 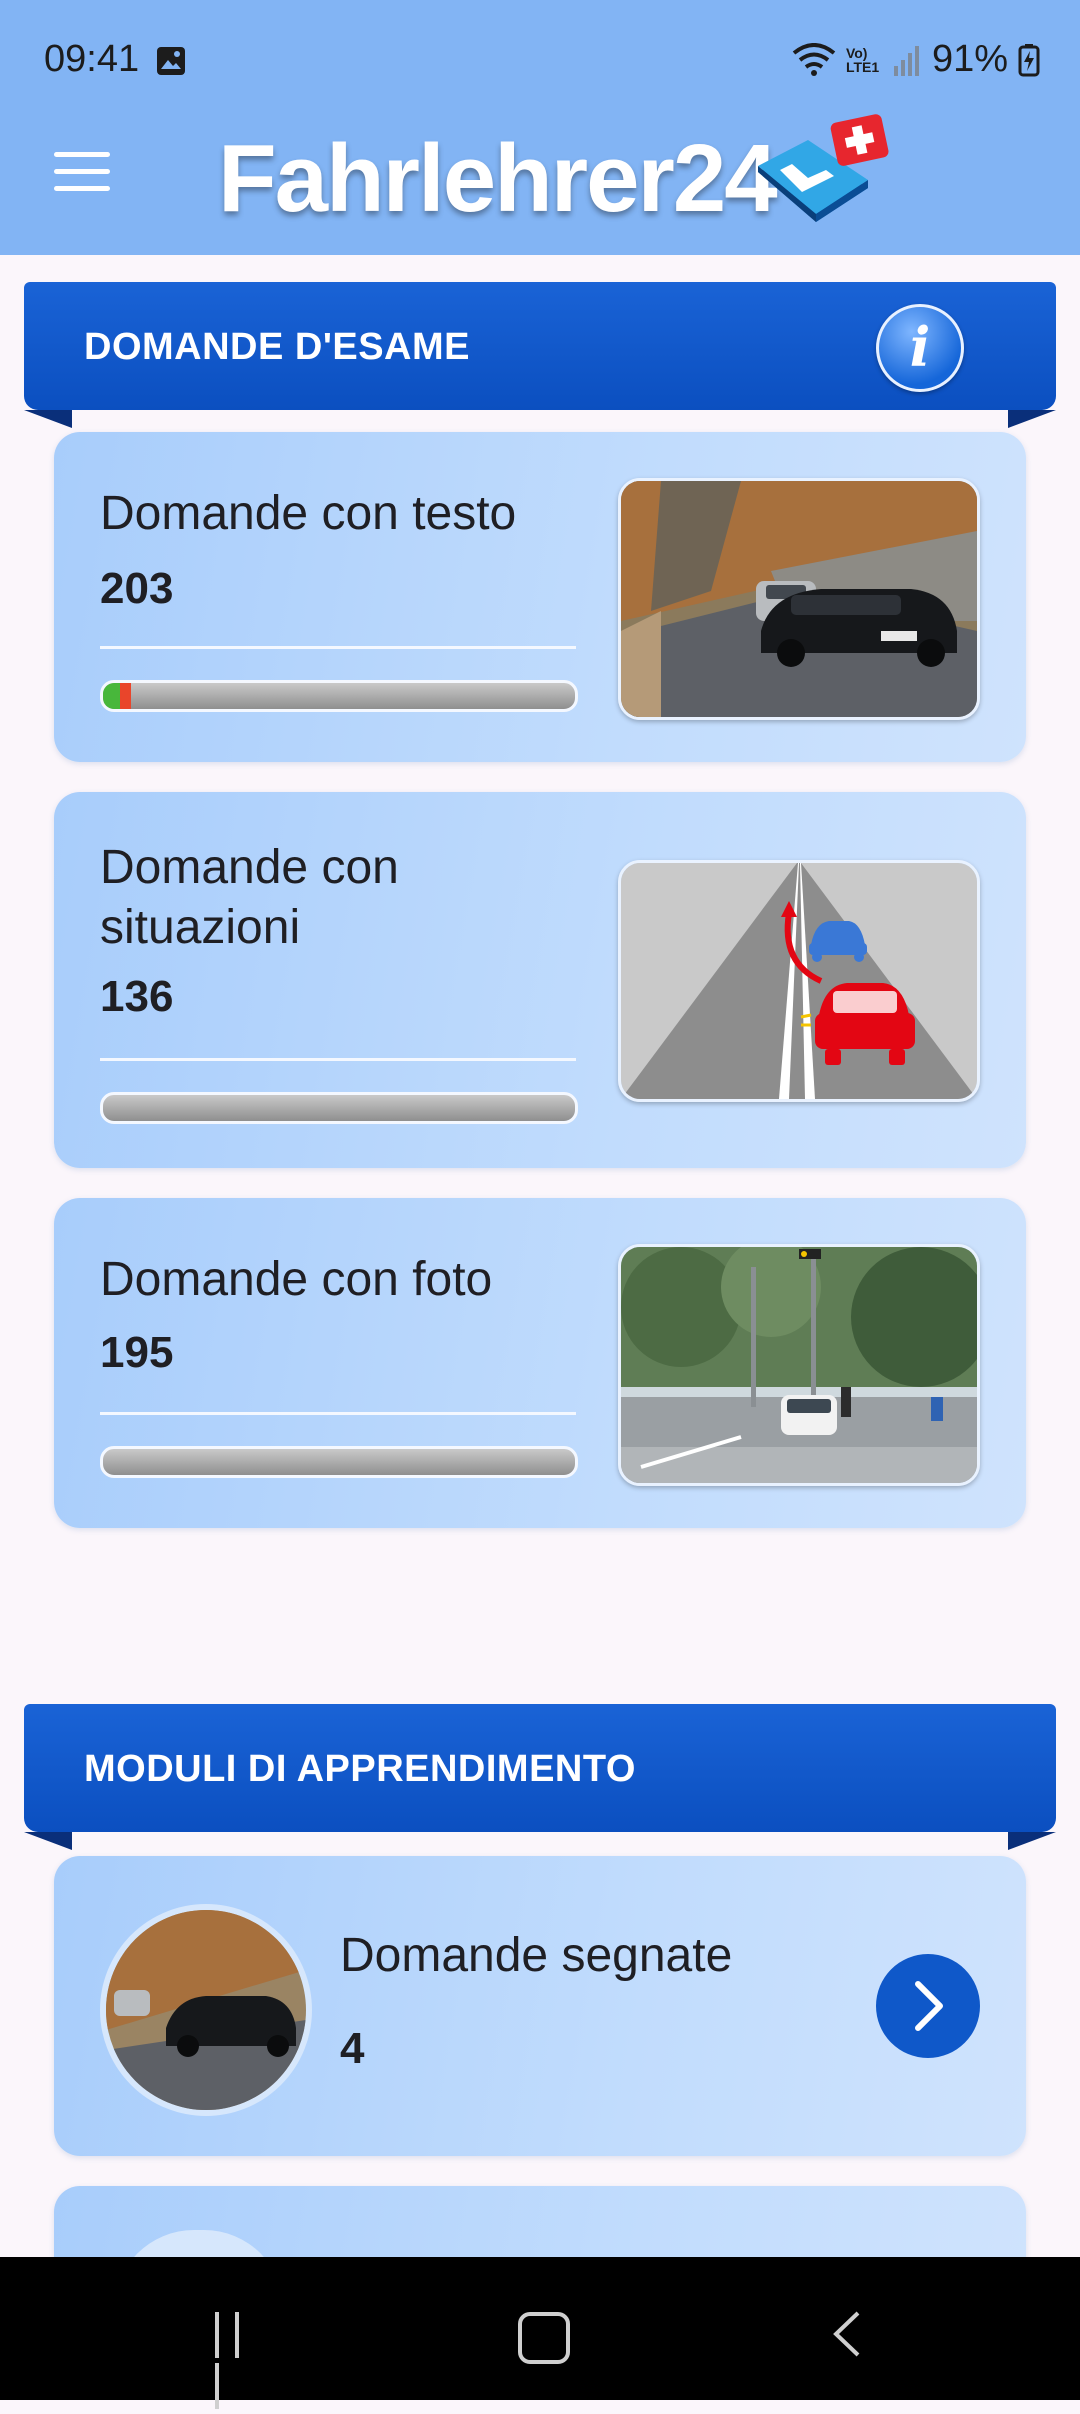 What do you see at coordinates (540, 62) in the screenshot?
I see `status-bar: 09:41 Vo) LTE1 91%` at bounding box center [540, 62].